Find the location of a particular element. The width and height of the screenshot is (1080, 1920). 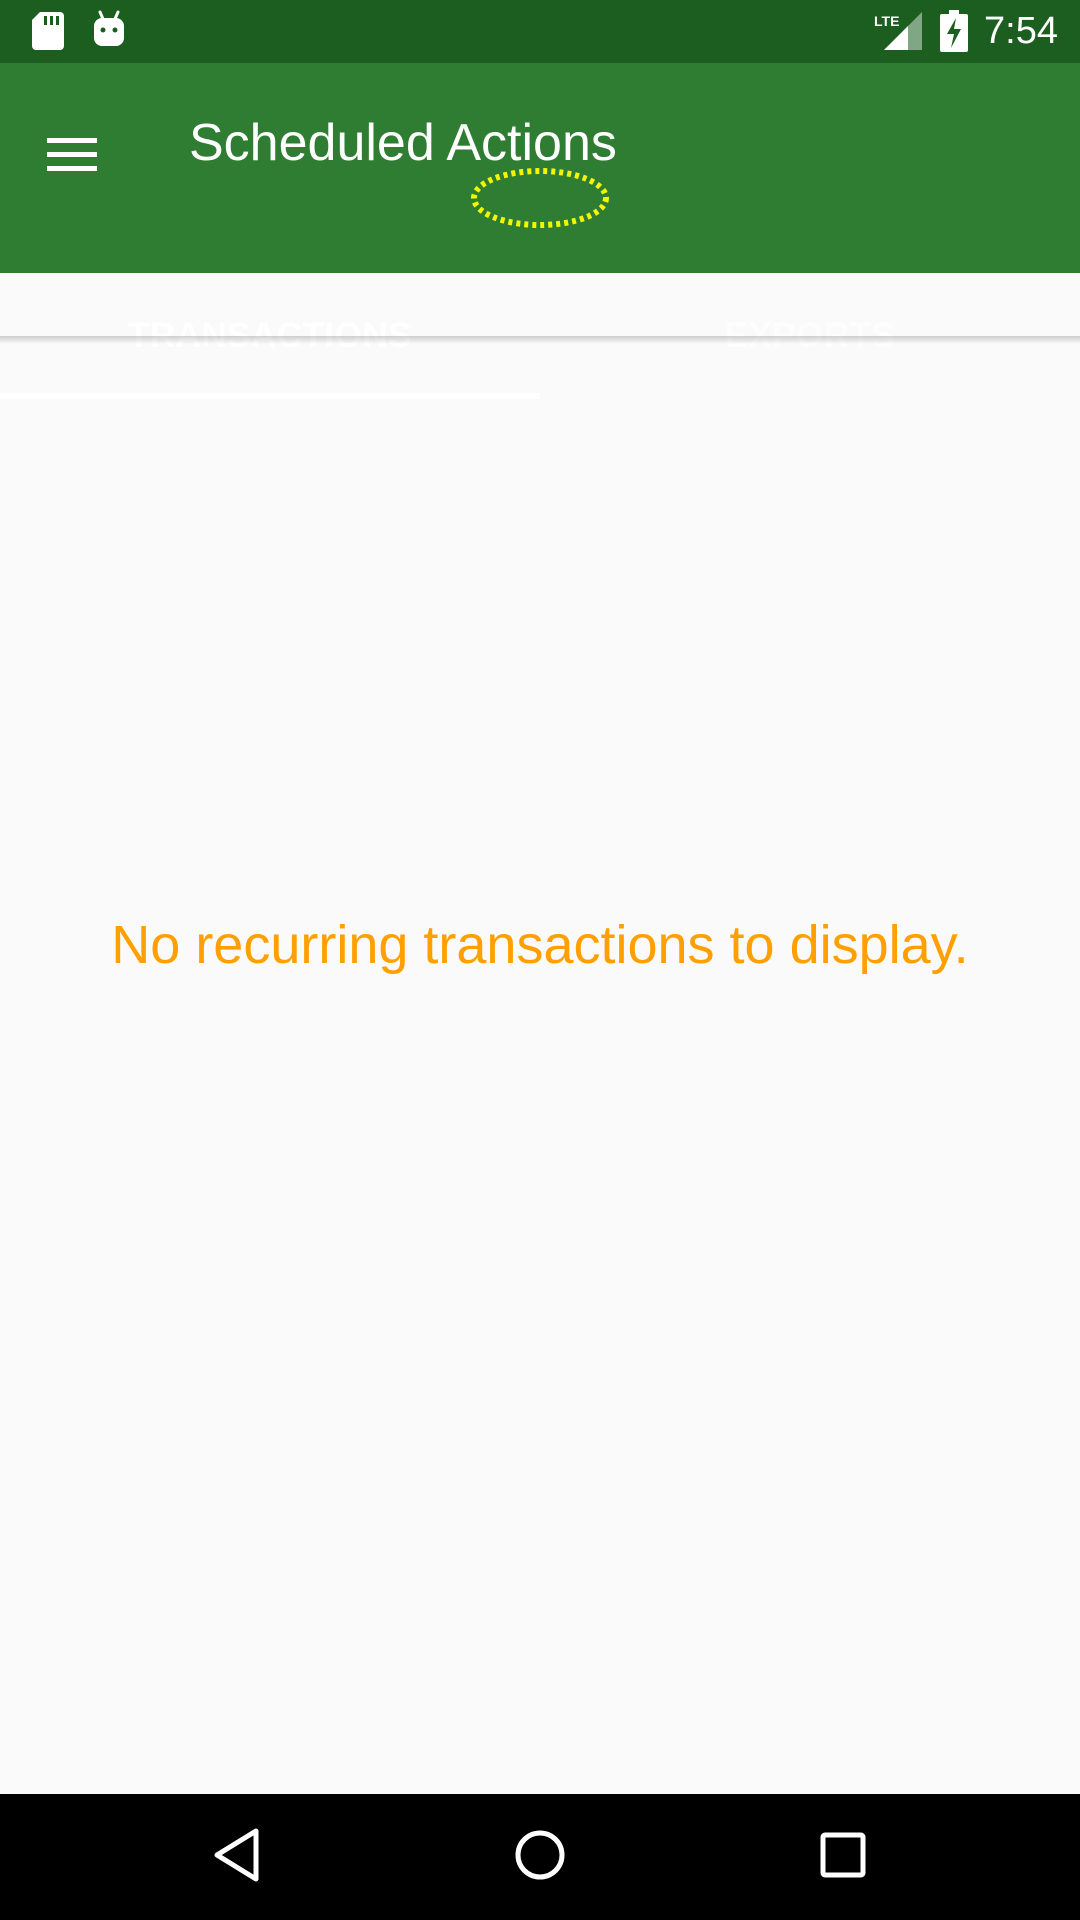

touch-indicator-icon is located at coordinates (540, 198).